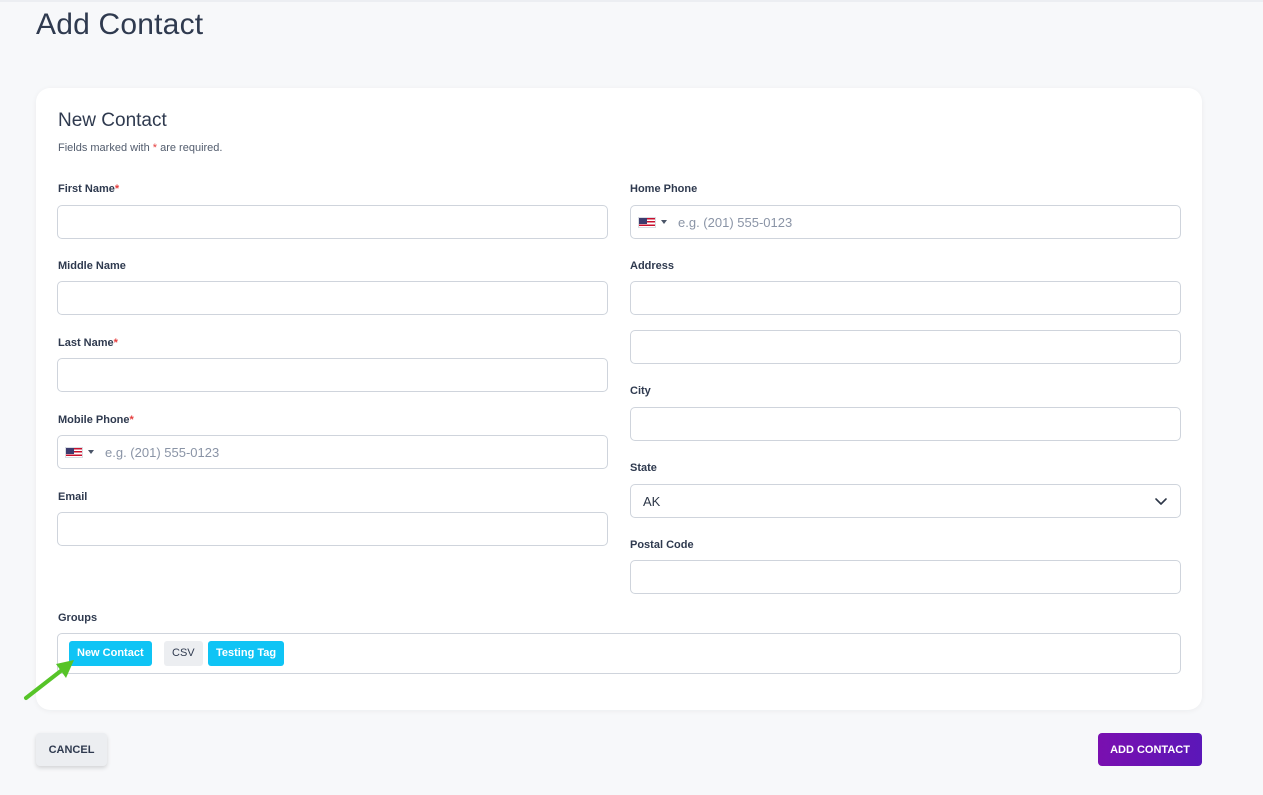 The height and width of the screenshot is (795, 1263). I want to click on state-select-value: AK, so click(652, 501).